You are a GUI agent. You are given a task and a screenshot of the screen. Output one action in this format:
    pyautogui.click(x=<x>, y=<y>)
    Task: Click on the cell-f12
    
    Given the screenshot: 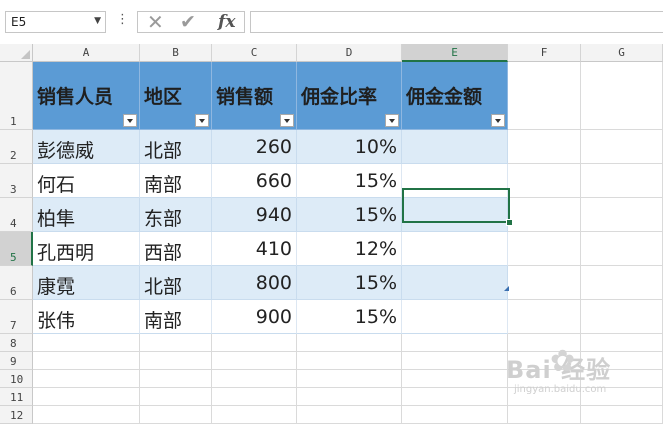 What is the action you would take?
    pyautogui.click(x=544, y=415)
    